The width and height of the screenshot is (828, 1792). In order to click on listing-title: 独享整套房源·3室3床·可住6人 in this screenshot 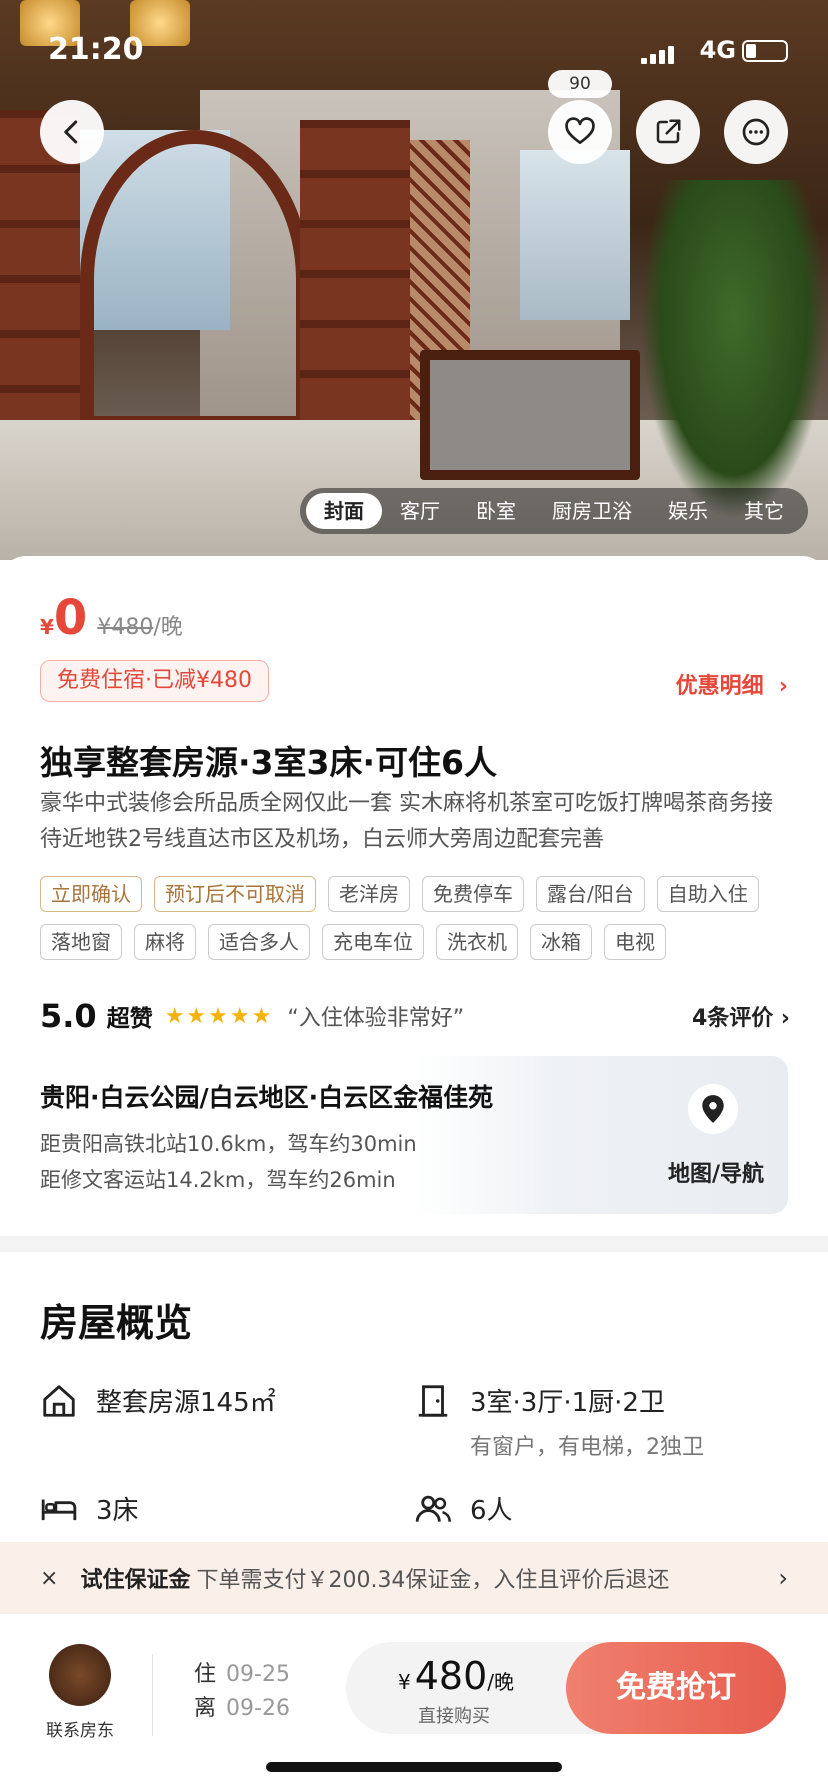, I will do `click(268, 762)`.